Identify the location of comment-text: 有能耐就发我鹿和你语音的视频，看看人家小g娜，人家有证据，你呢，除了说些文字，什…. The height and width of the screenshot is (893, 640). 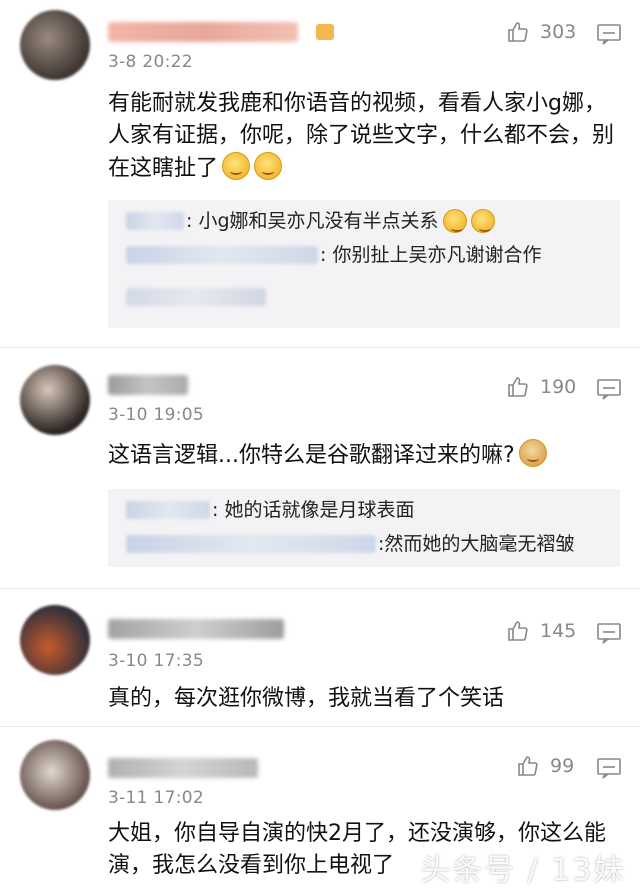
(361, 136).